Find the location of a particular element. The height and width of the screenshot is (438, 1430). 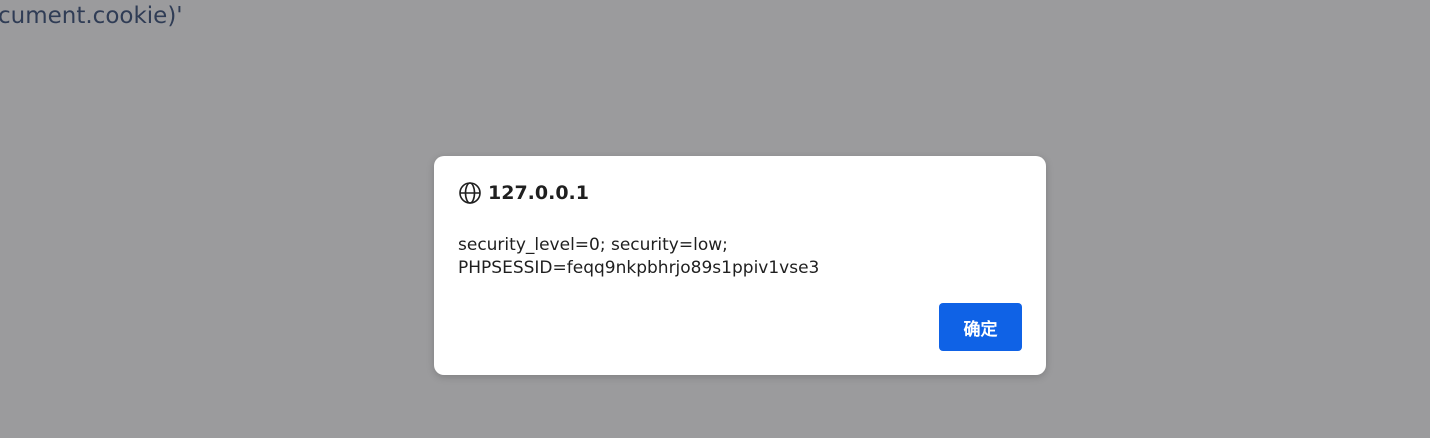

dialog-header: 127.0.0.1 is located at coordinates (523, 193).